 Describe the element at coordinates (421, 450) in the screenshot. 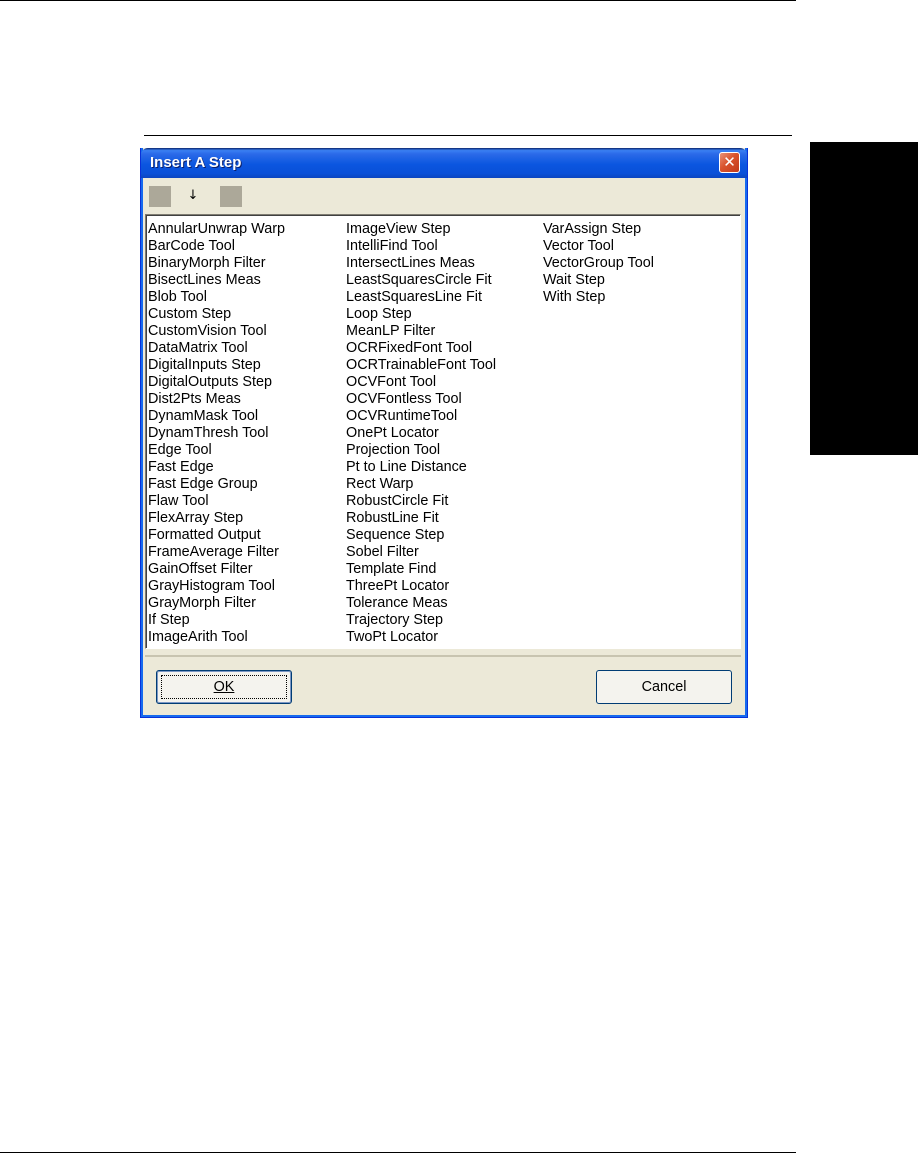

I see `step-list-item: Projection Tool` at that location.